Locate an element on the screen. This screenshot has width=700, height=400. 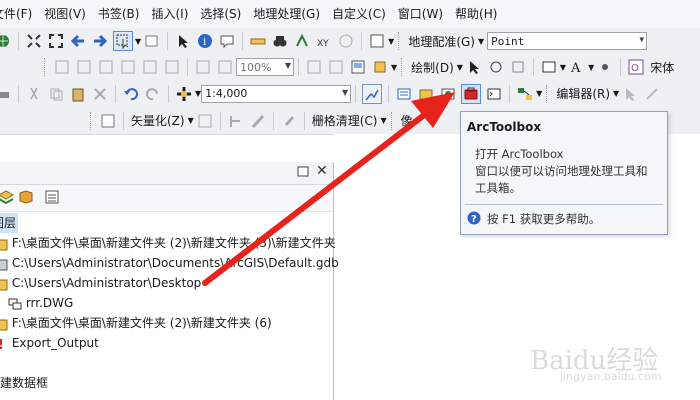
watermark-url: jingyan.baidu.com is located at coordinates (611, 376).